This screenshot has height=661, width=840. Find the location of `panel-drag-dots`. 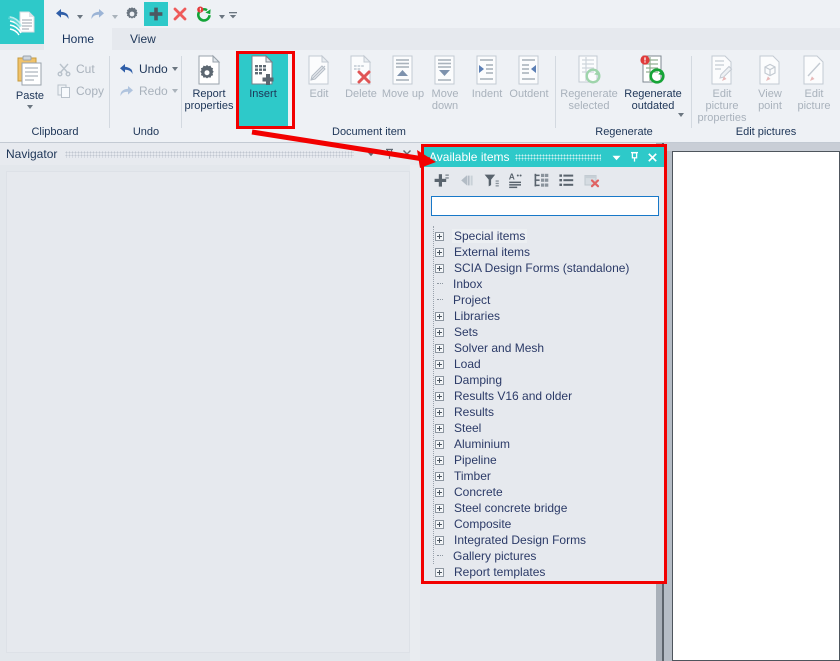

panel-drag-dots is located at coordinates (558, 157).